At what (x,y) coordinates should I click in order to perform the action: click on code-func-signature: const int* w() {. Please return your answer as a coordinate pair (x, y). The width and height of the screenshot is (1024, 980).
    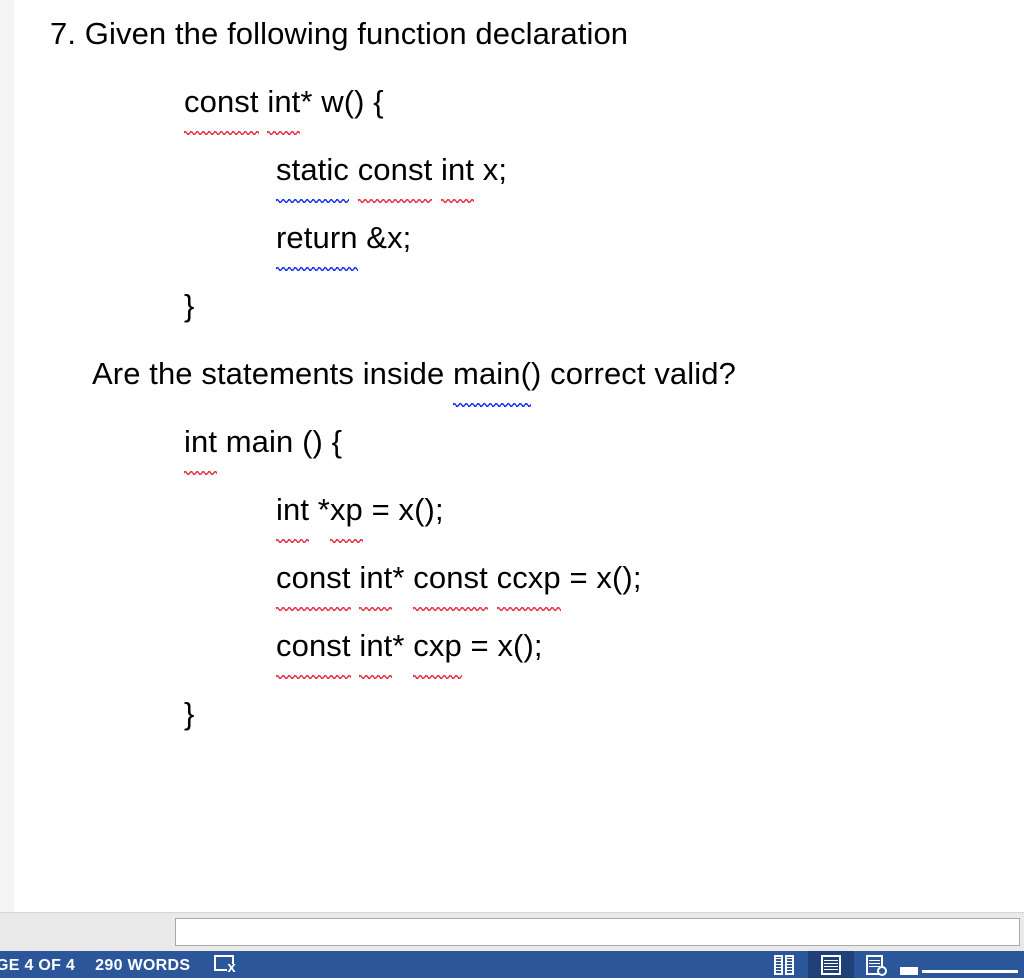
    Looking at the image, I should click on (519, 102).